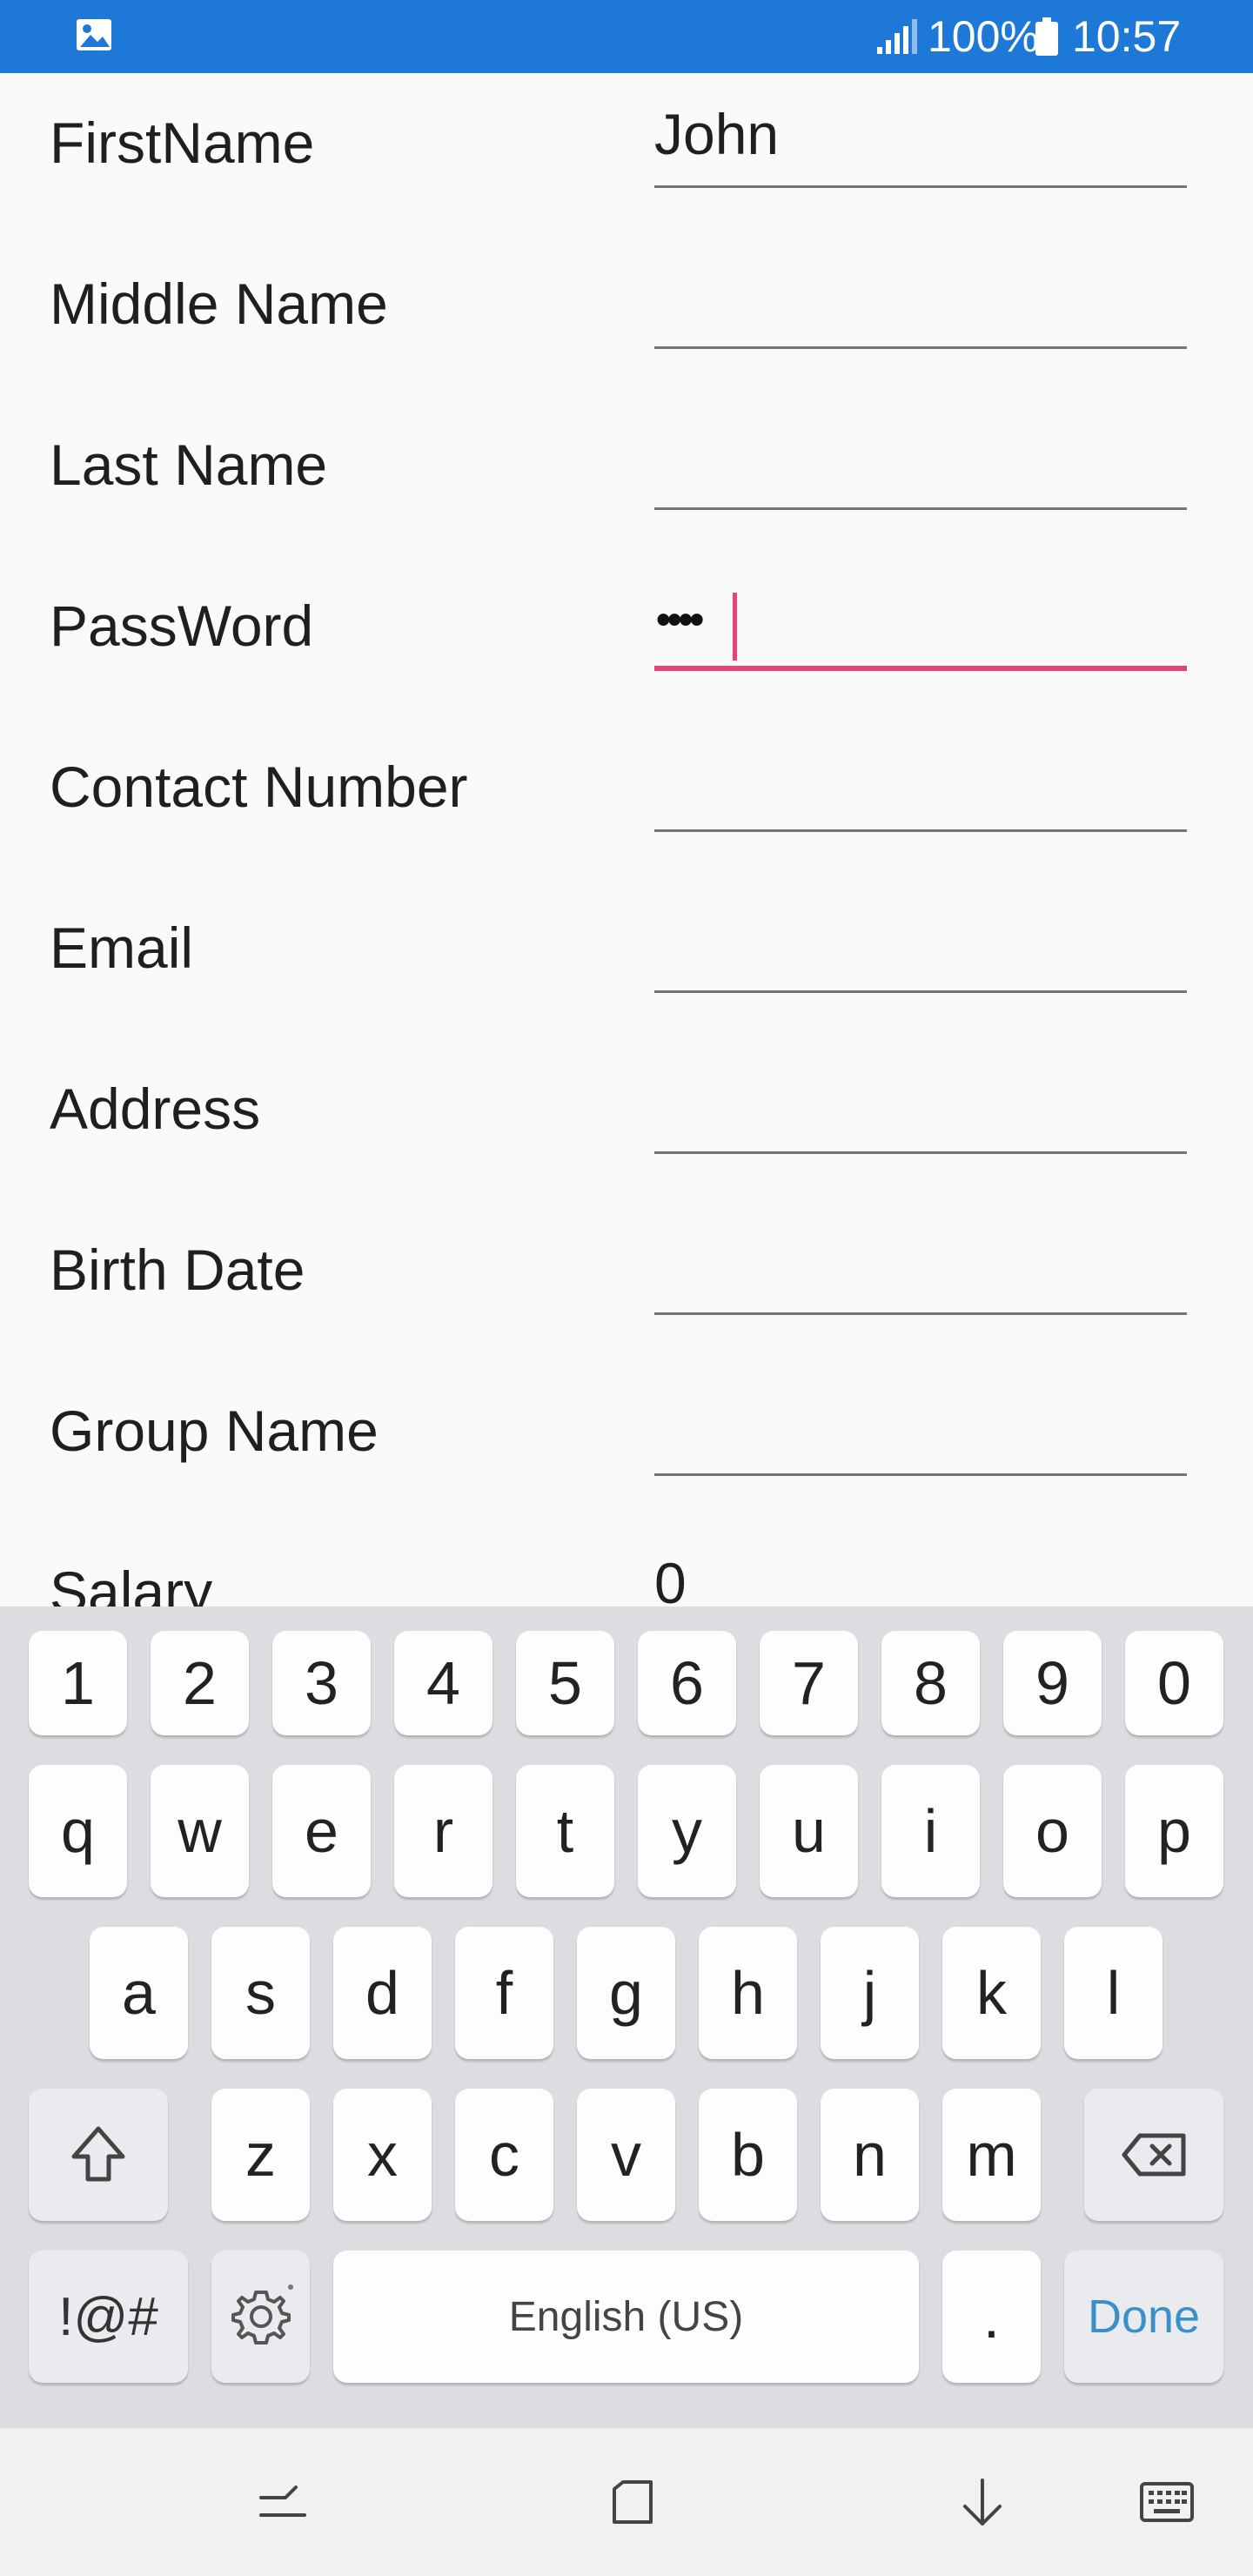 This screenshot has height=2576, width=1253. Describe the element at coordinates (687, 1831) in the screenshot. I see `key-y: y` at that location.